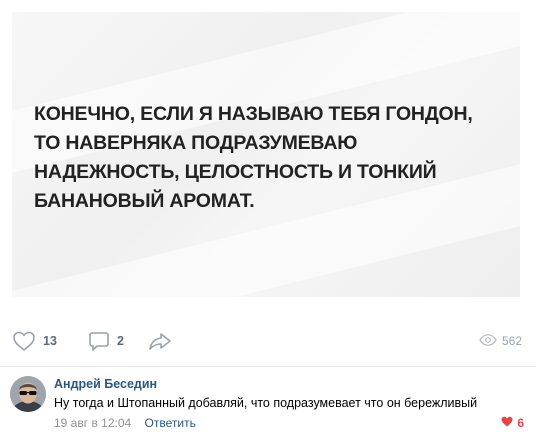 The width and height of the screenshot is (536, 438). I want to click on share-button, so click(160, 341).